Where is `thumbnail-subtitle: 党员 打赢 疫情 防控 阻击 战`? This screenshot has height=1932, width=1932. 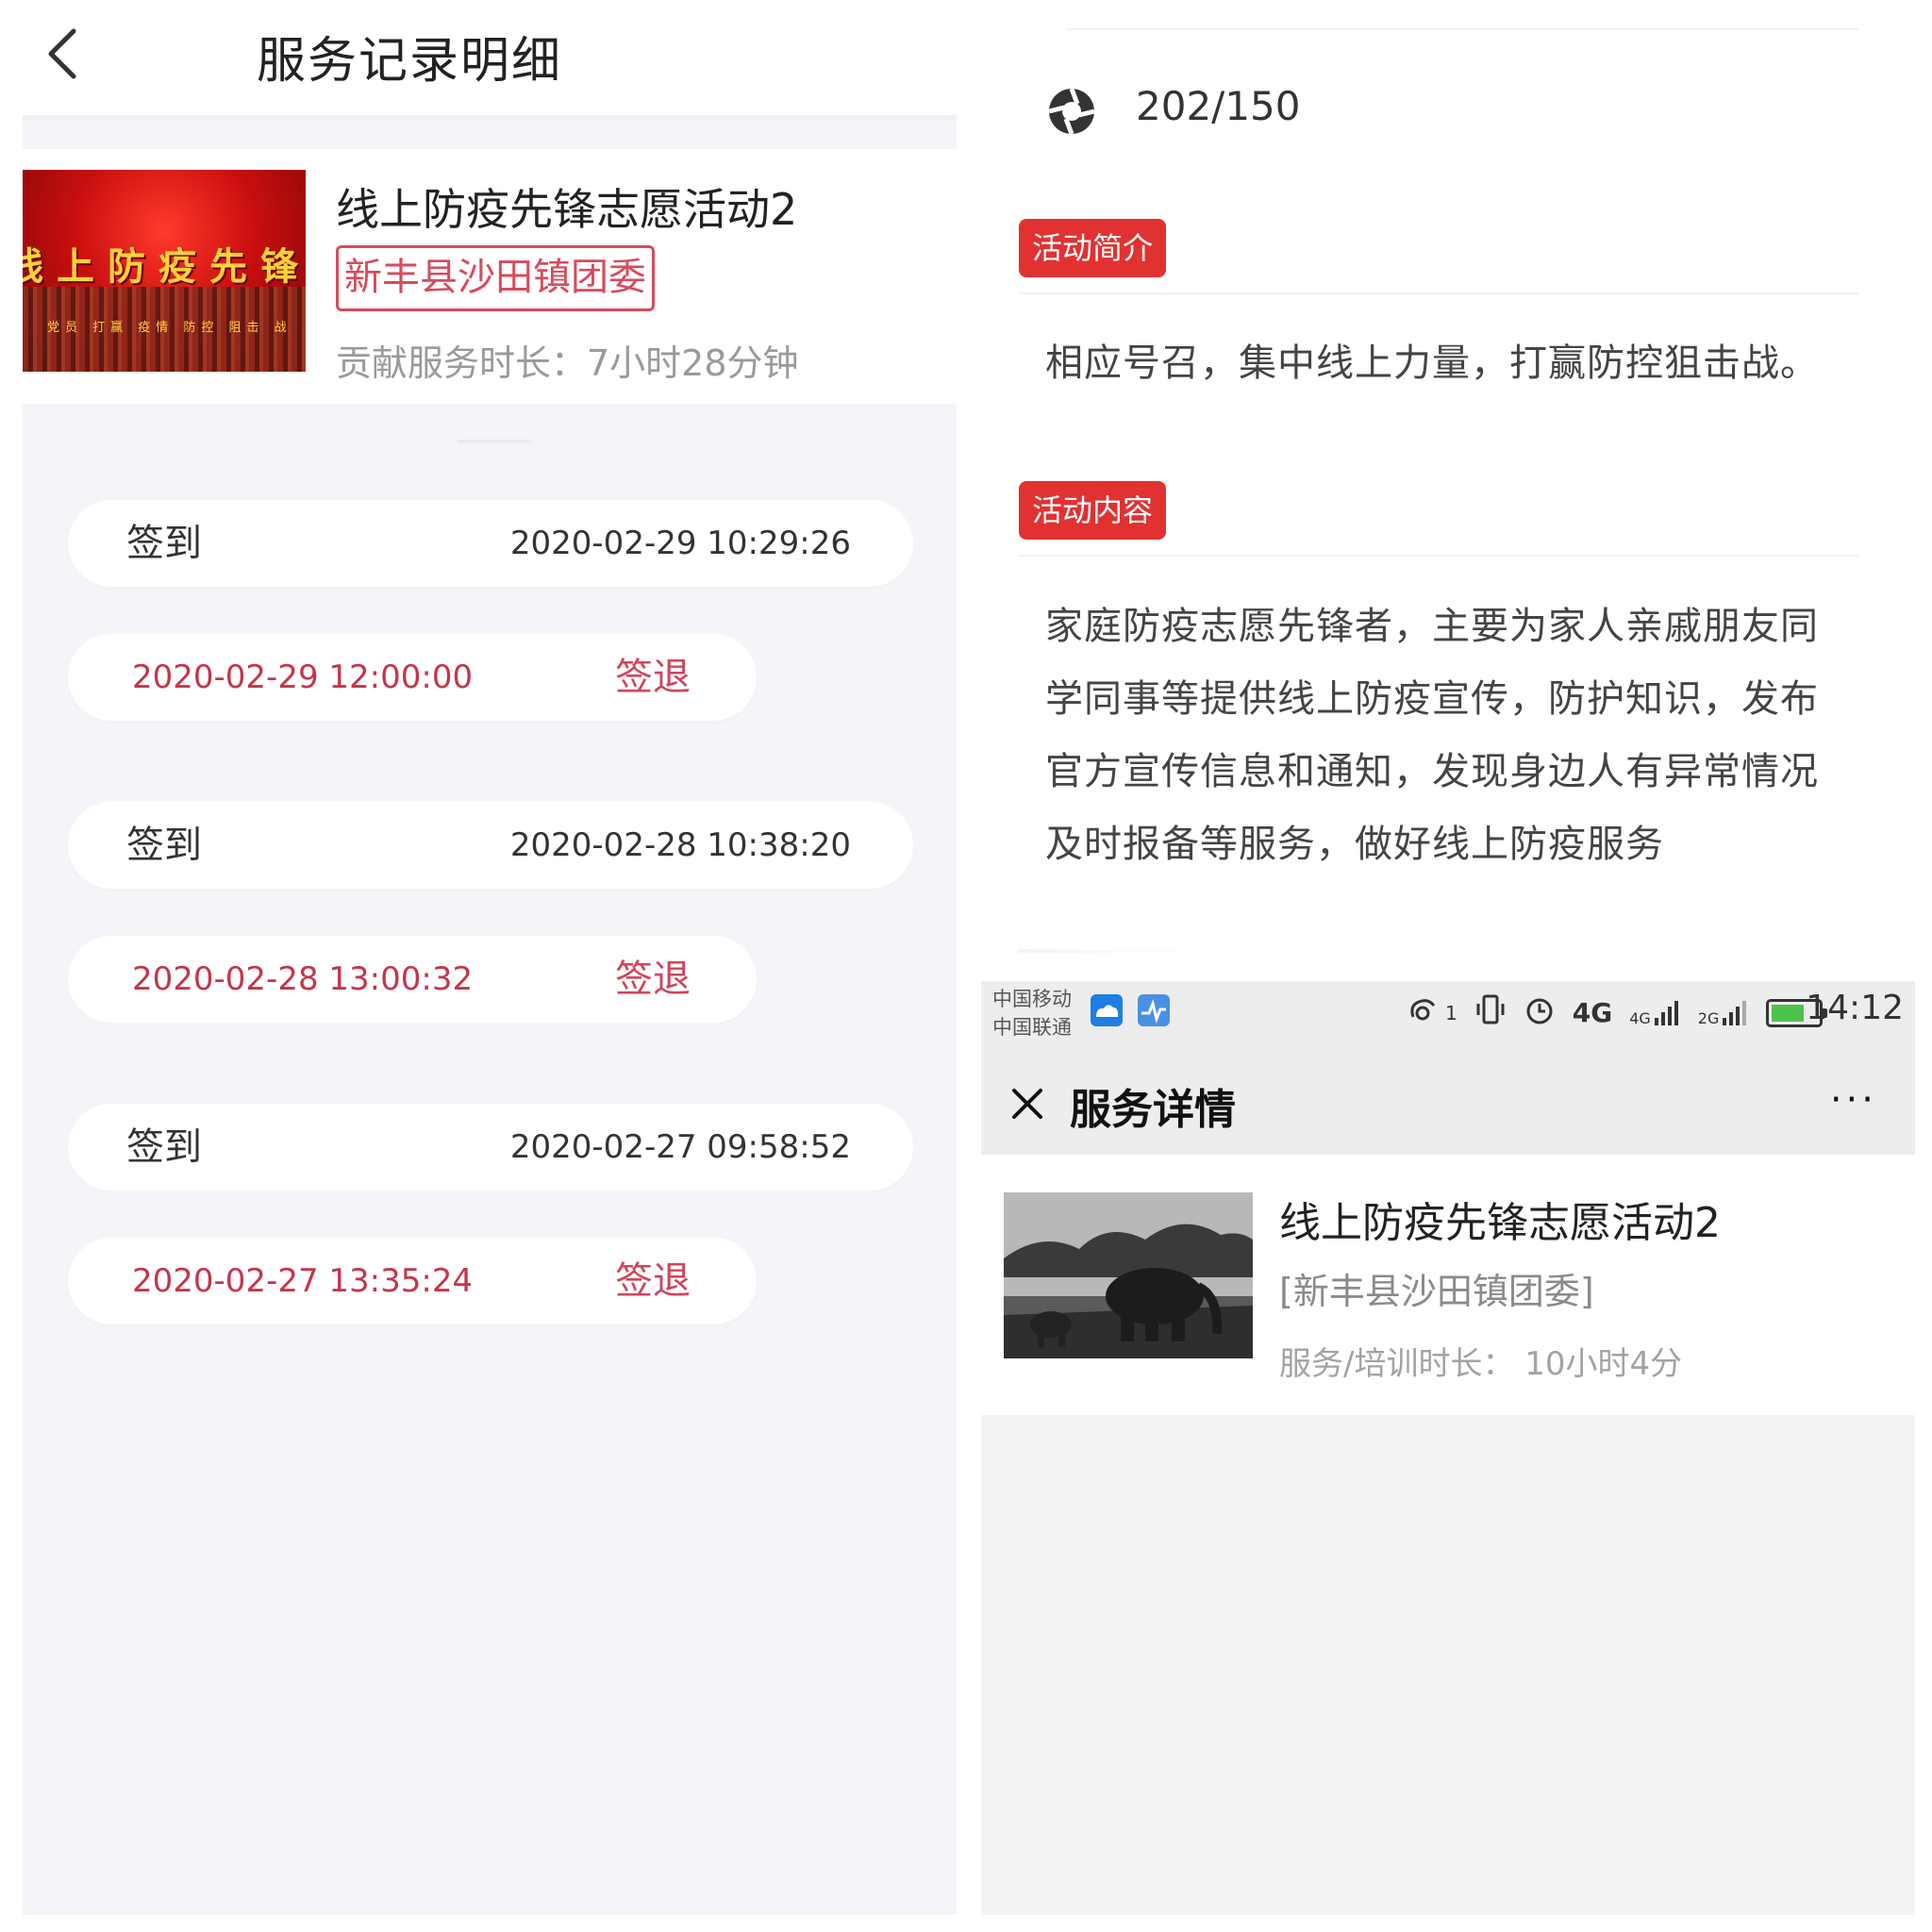 thumbnail-subtitle: 党员 打赢 疫情 防控 阻击 战 is located at coordinates (170, 328).